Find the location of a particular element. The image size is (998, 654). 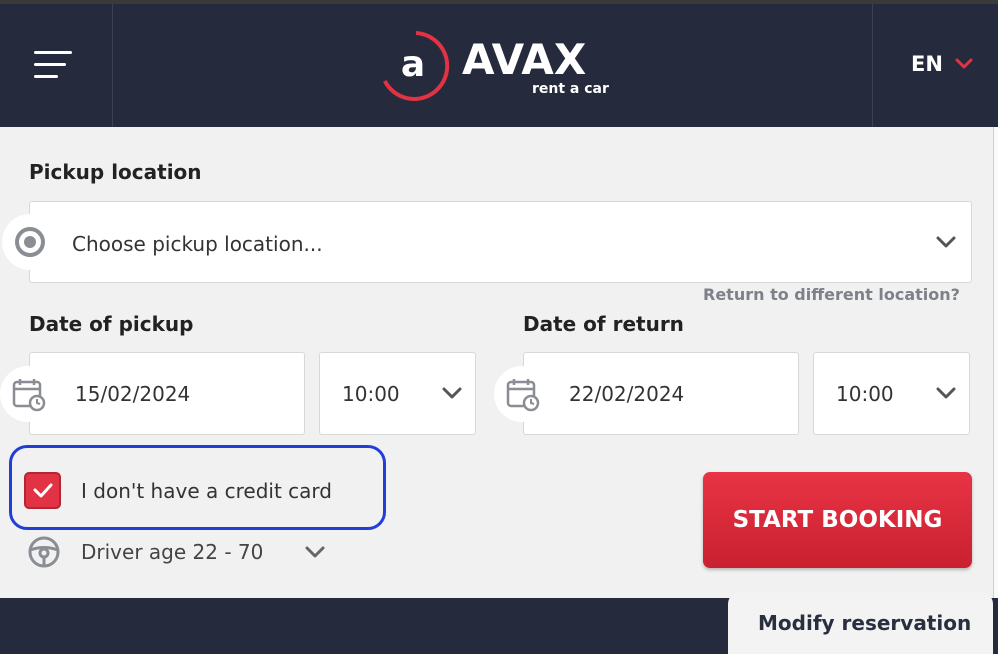

location-icon-bubble is located at coordinates (30, 242).